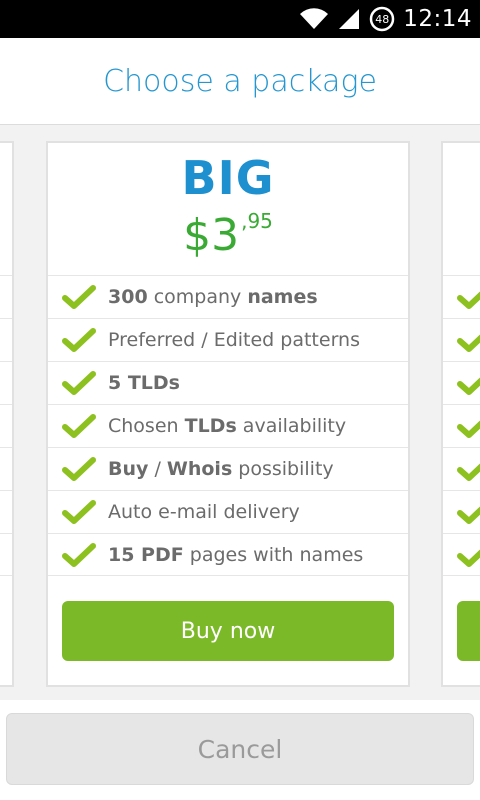  What do you see at coordinates (282, 297) in the screenshot?
I see `feature-label-bold: names` at bounding box center [282, 297].